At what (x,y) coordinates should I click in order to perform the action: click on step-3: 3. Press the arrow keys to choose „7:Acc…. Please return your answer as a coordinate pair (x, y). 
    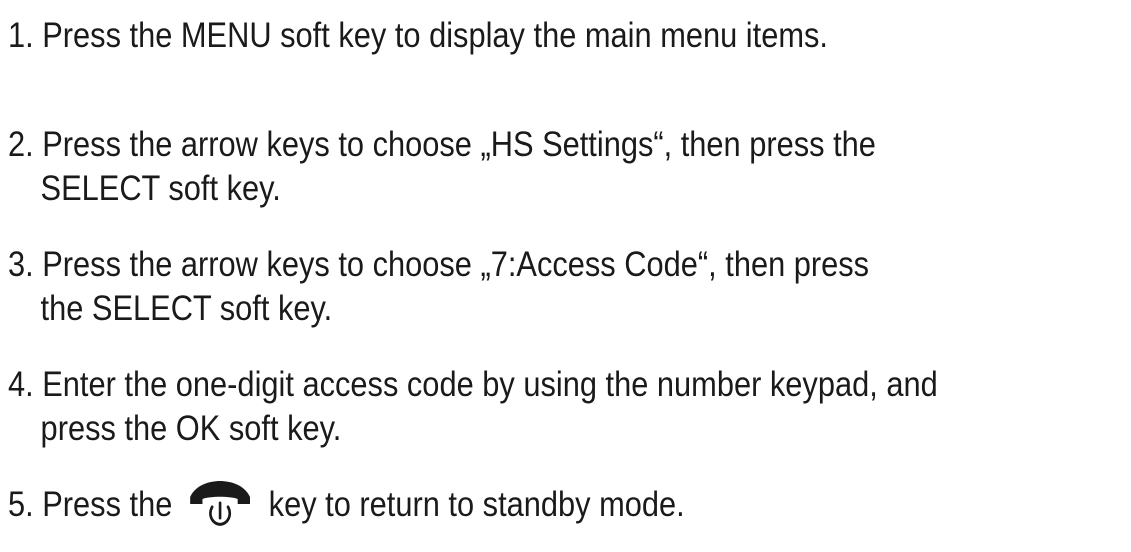
    Looking at the image, I should click on (438, 287).